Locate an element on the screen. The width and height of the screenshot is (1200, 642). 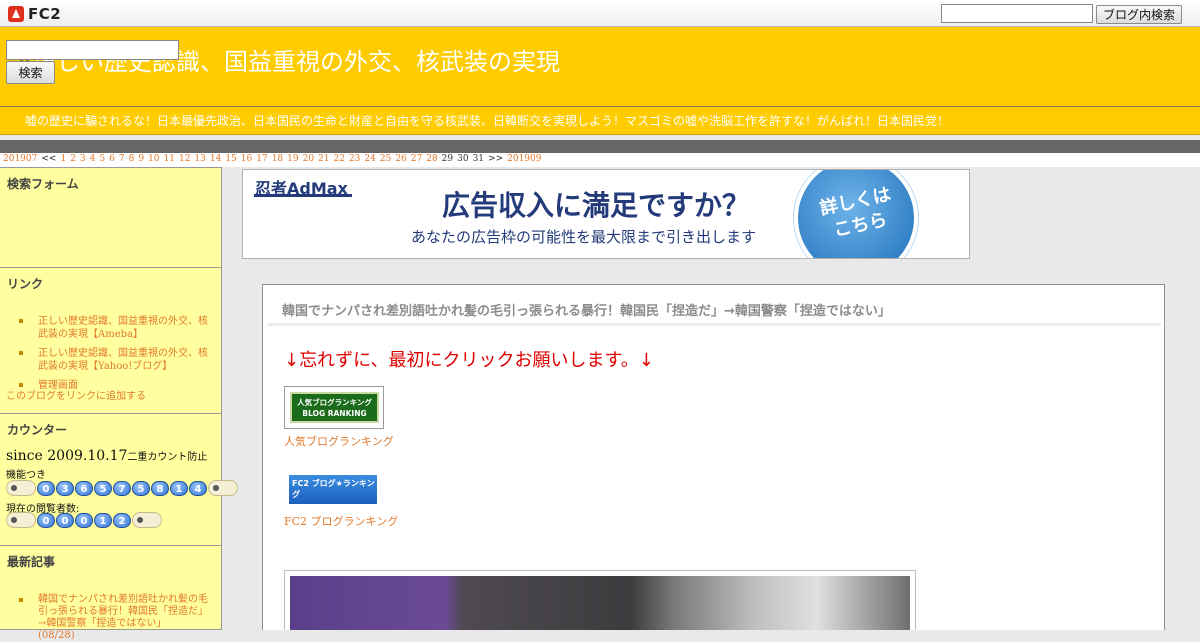
counter-heading: カウンター is located at coordinates (37, 430).